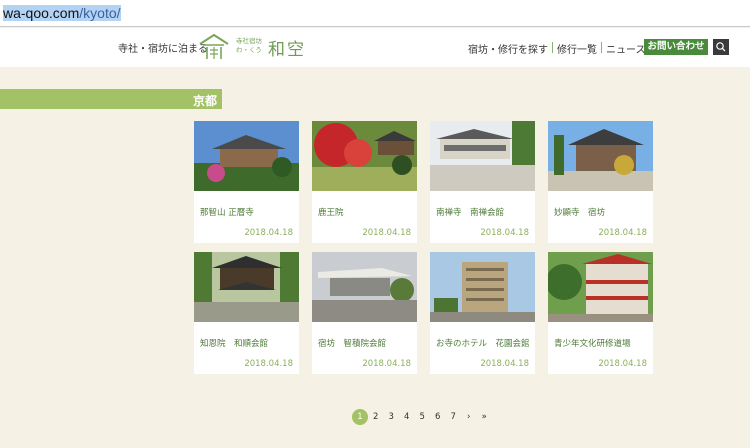 The height and width of the screenshot is (448, 750). What do you see at coordinates (248, 344) in the screenshot?
I see `facility-title: 知恩院 和順会館` at bounding box center [248, 344].